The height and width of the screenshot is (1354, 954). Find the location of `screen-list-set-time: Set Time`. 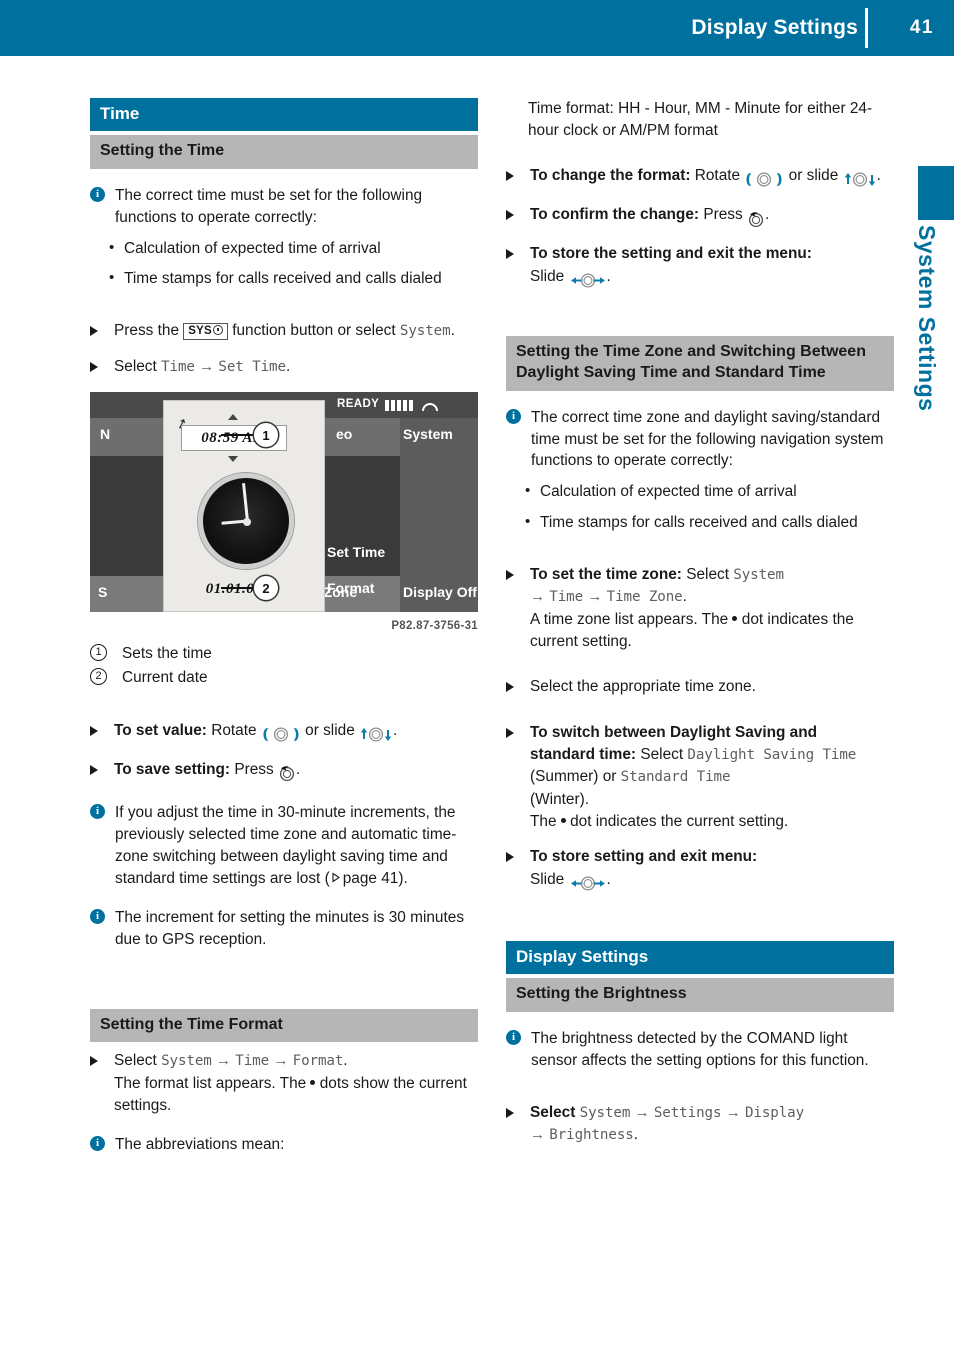

screen-list-set-time: Set Time is located at coordinates (356, 551).